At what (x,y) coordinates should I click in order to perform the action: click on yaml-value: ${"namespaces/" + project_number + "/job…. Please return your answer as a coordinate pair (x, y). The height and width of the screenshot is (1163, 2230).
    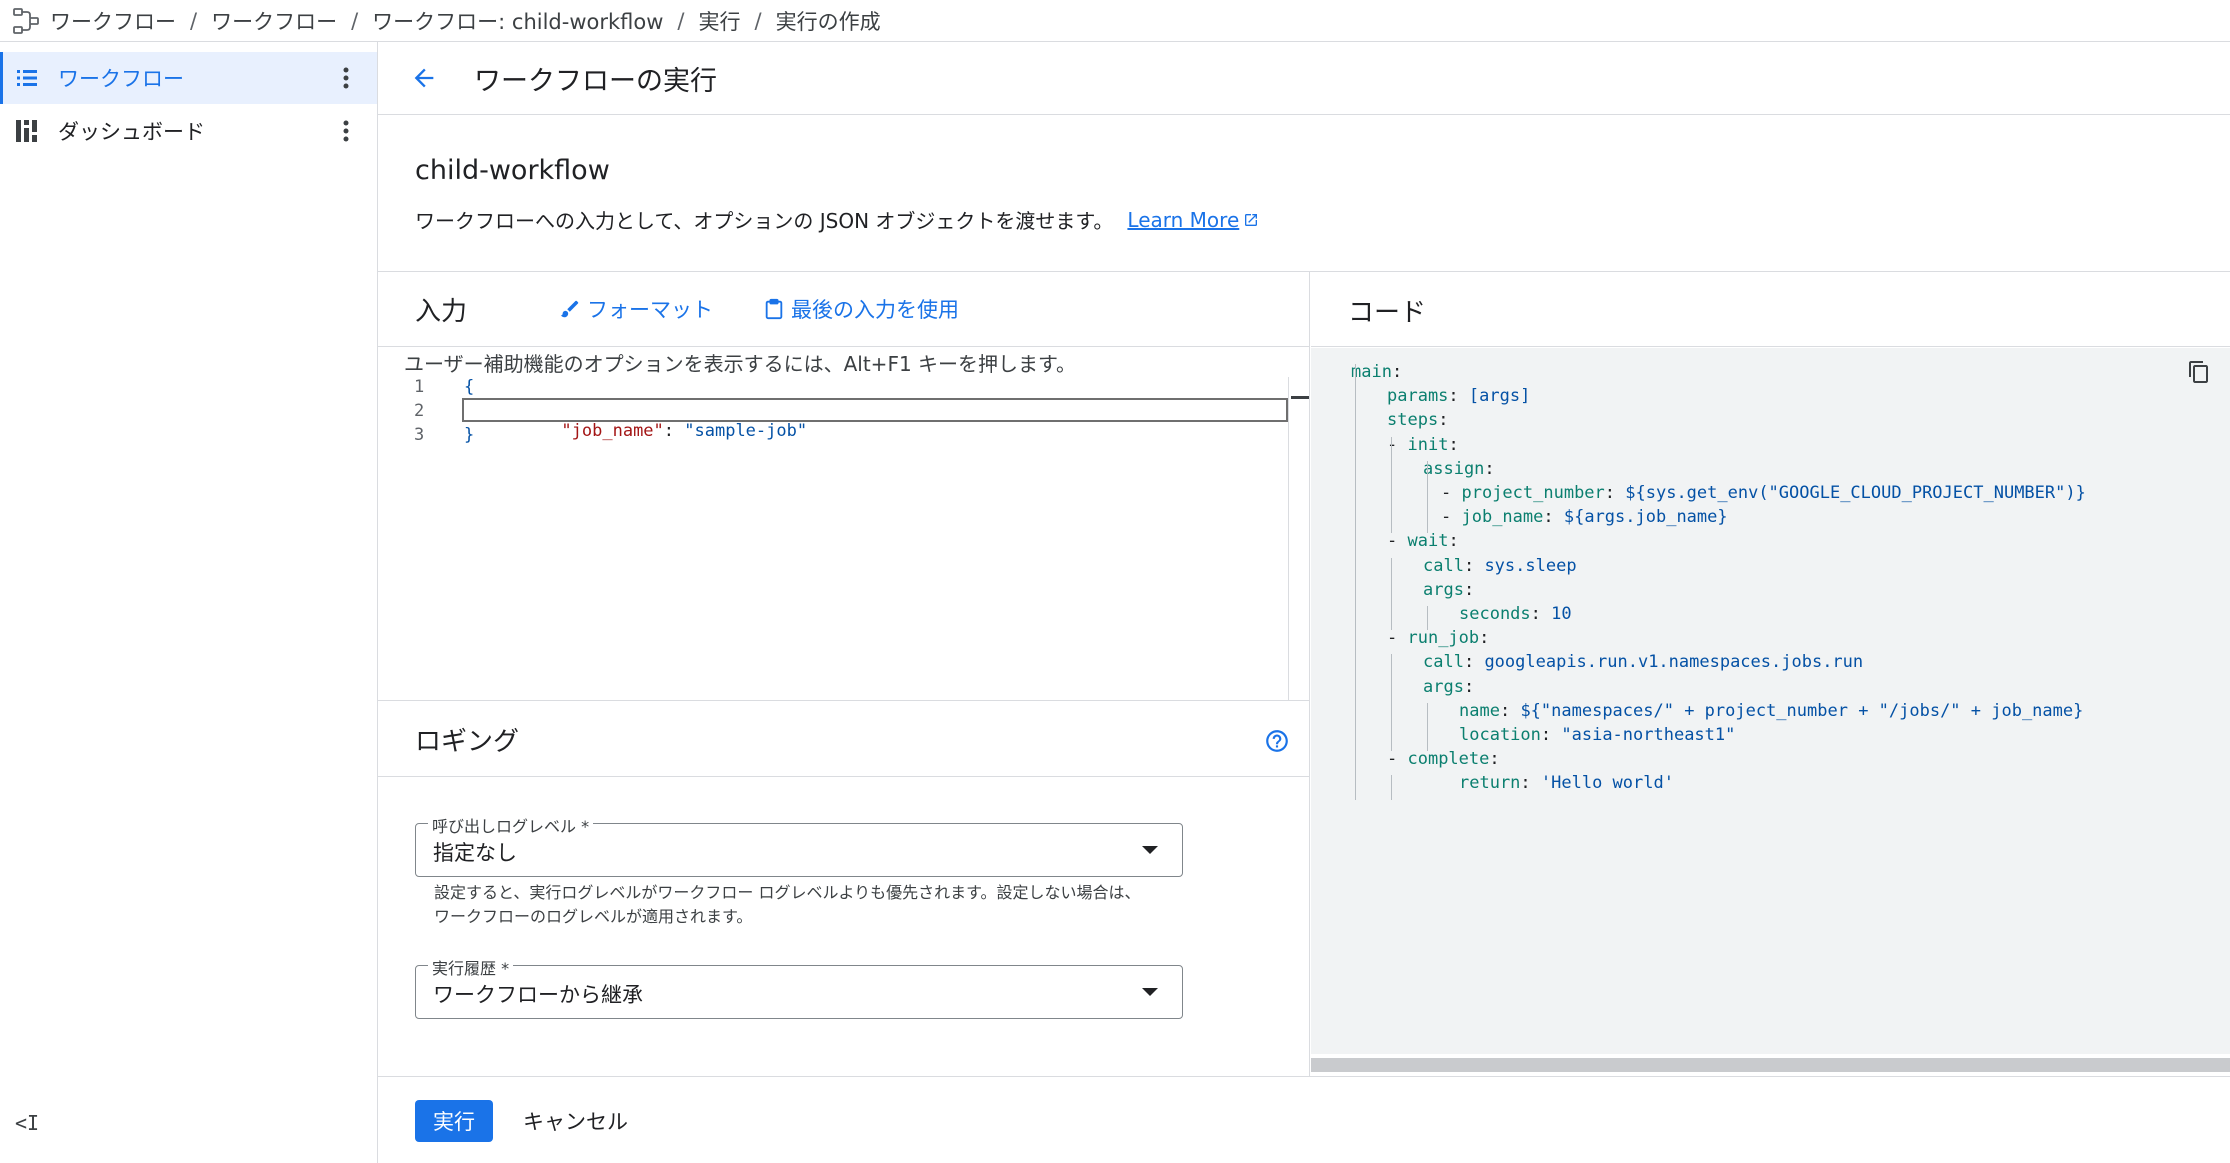
    Looking at the image, I should click on (1802, 710).